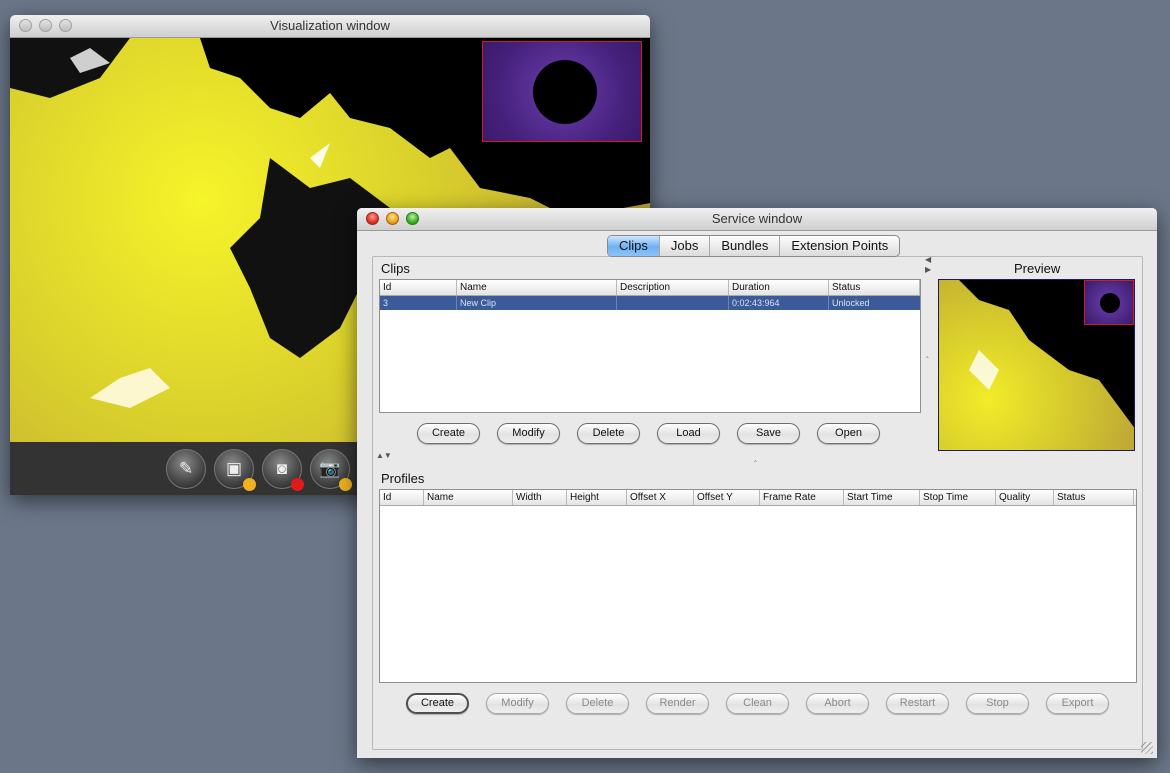 This screenshot has width=1170, height=773. What do you see at coordinates (403, 478) in the screenshot?
I see `profiles-section-title: Profiles` at bounding box center [403, 478].